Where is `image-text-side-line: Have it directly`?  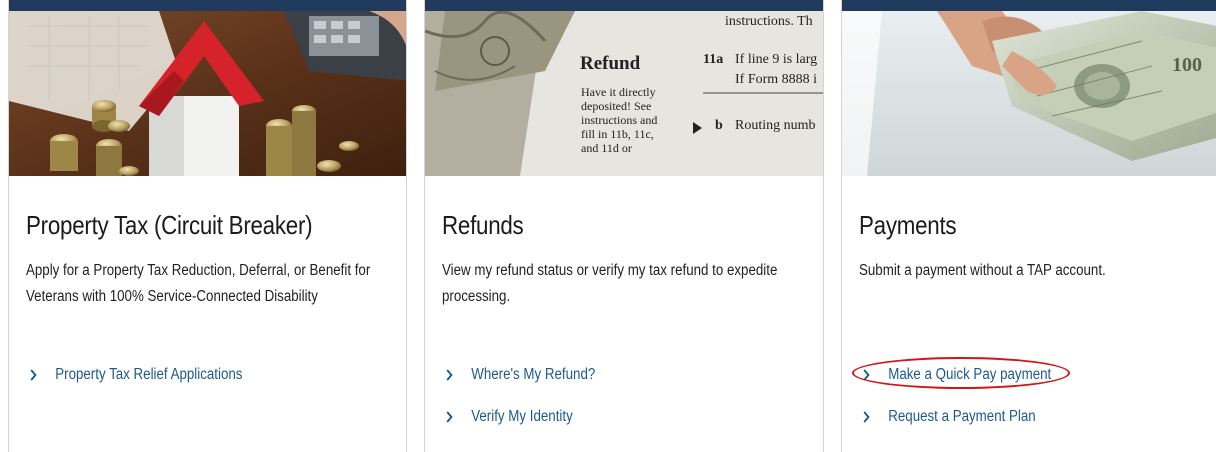
image-text-side-line: Have it directly is located at coordinates (618, 92).